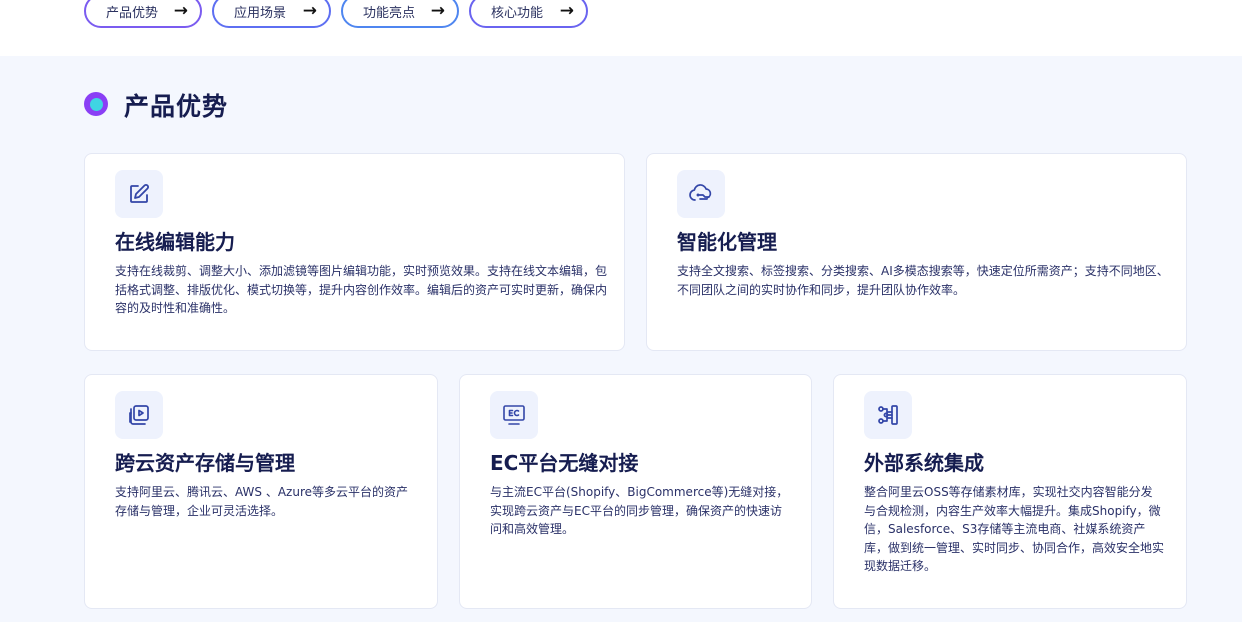 The image size is (1242, 622). What do you see at coordinates (175, 242) in the screenshot?
I see `card-title: 在线编辑能力` at bounding box center [175, 242].